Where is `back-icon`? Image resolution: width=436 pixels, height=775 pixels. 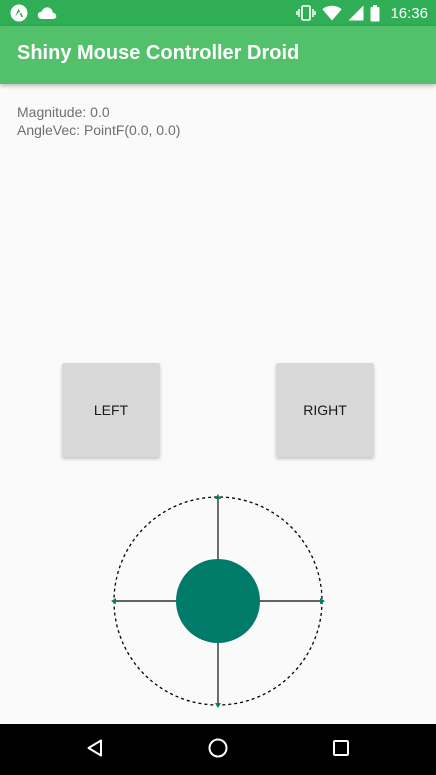
back-icon is located at coordinates (95, 750).